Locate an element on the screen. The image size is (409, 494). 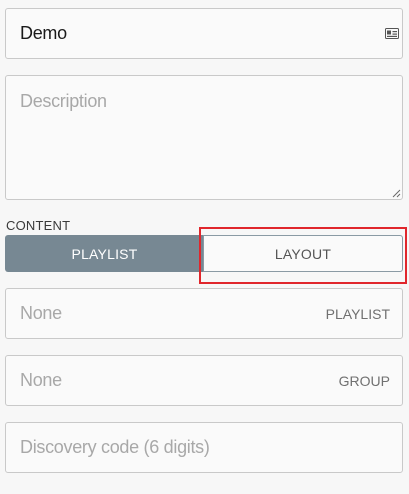
playlist-segment-button: PLAYLIST is located at coordinates (104, 253).